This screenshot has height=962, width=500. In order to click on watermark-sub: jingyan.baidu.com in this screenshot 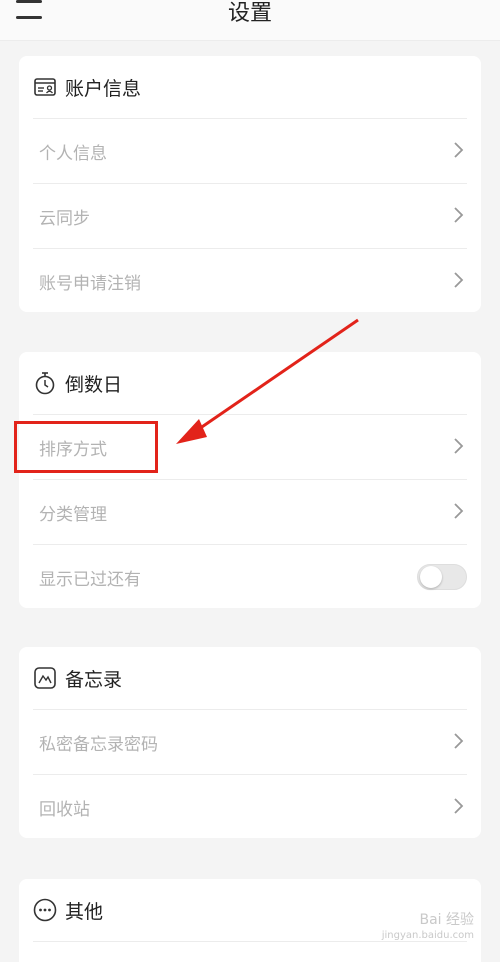, I will do `click(427, 935)`.